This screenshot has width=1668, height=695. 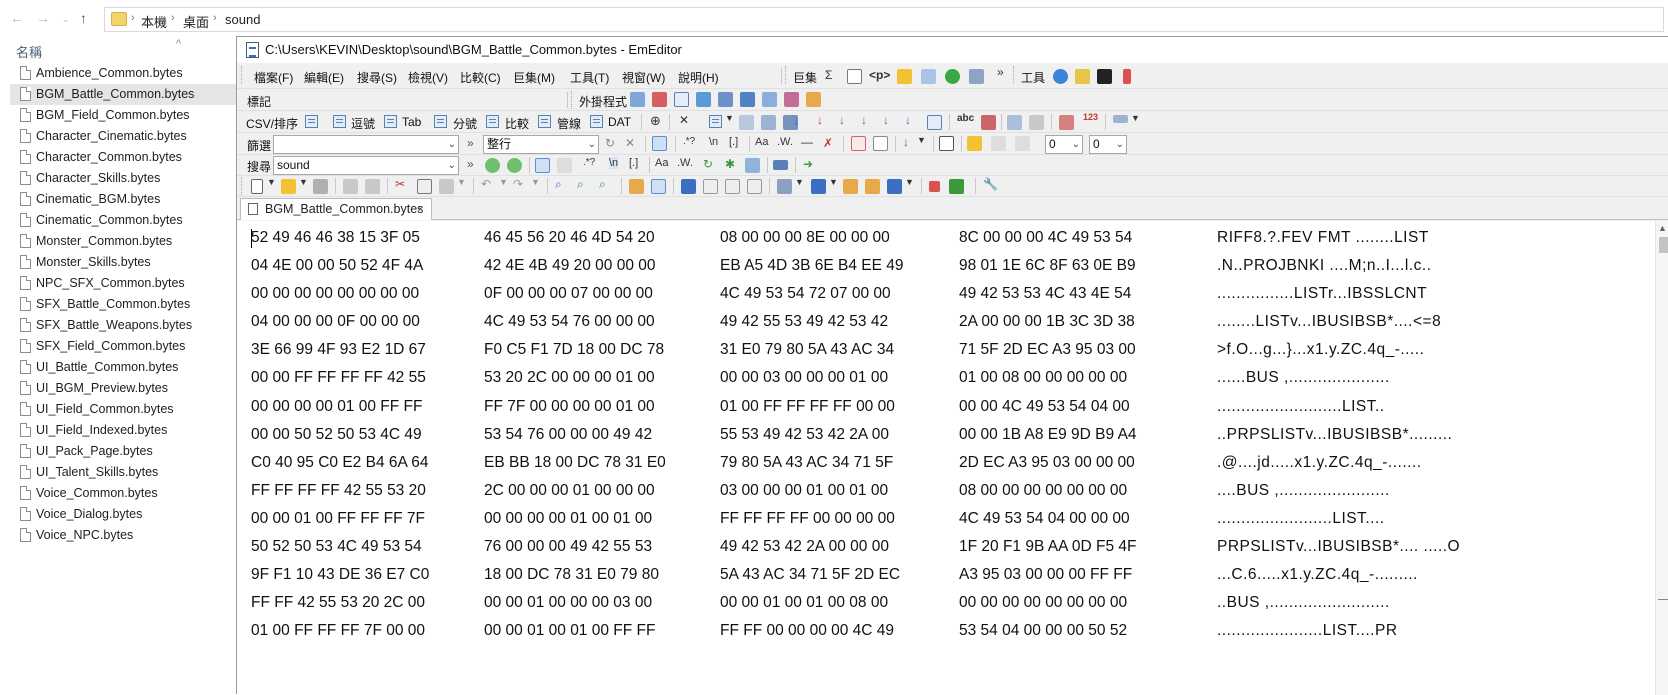 I want to click on outline-icon, so click(x=894, y=186).